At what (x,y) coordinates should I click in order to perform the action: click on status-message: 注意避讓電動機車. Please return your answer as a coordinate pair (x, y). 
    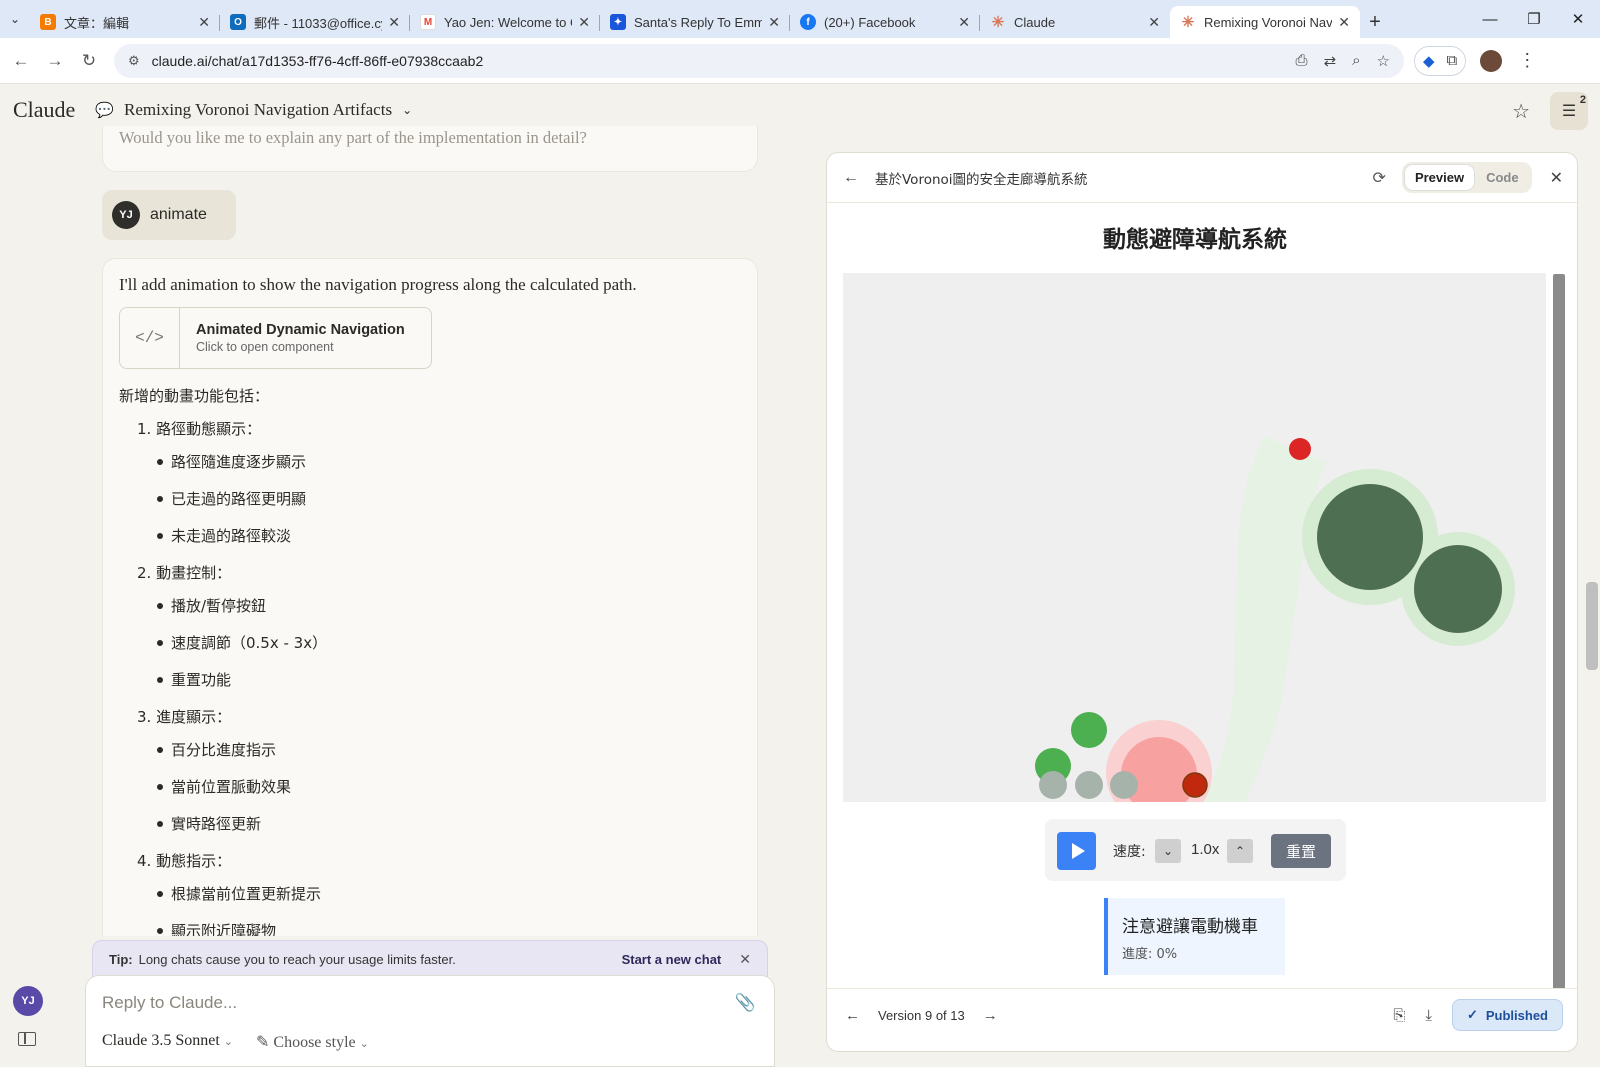
    Looking at the image, I should click on (1190, 927).